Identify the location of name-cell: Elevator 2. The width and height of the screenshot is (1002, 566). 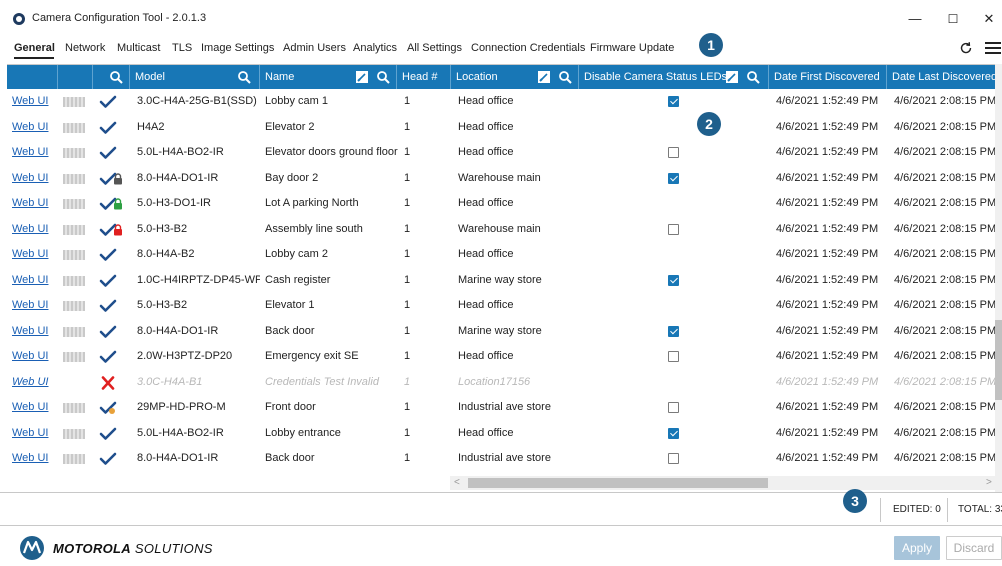
(329, 128).